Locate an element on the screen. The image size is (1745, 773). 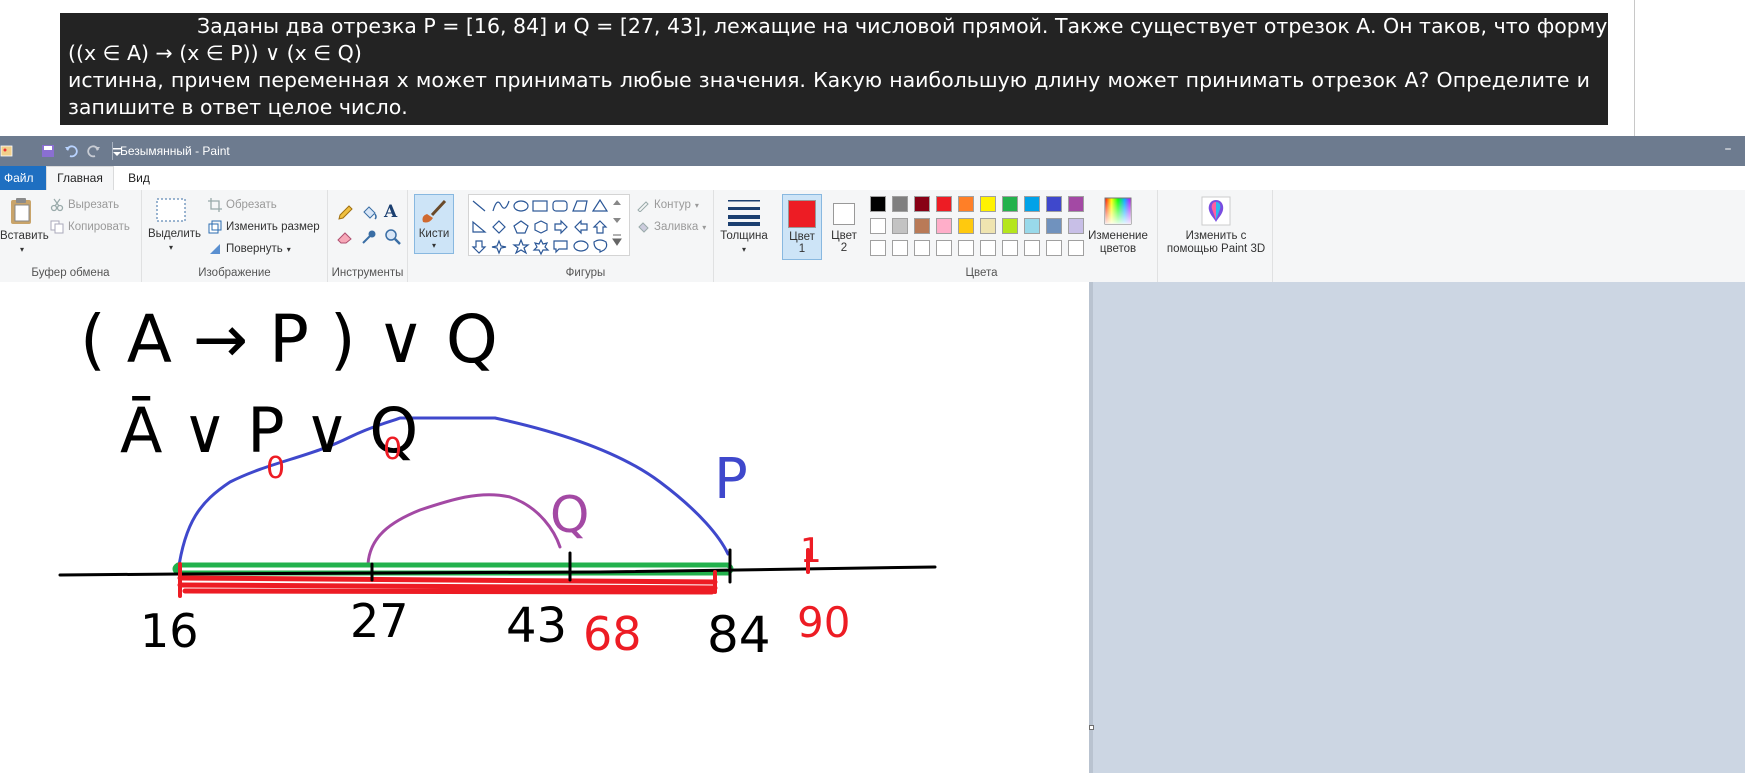
edit-colors-button: Изменение цветов is located at coordinates (1118, 226).